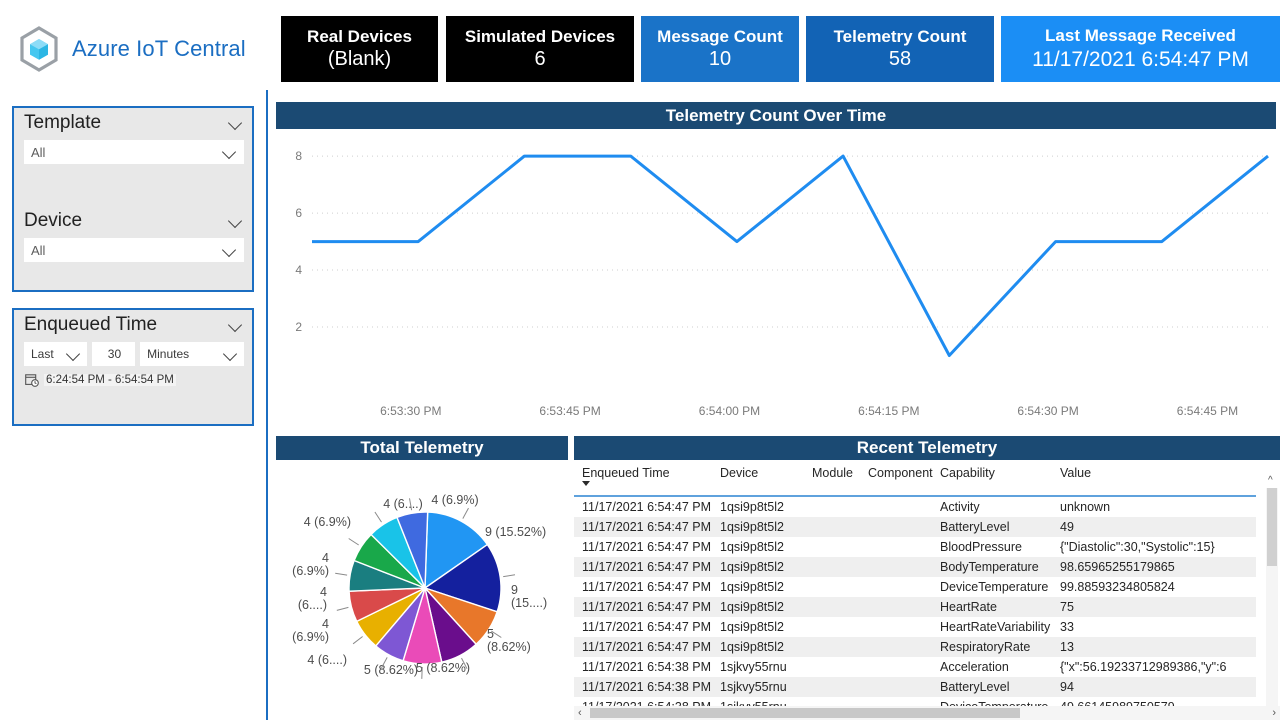 The width and height of the screenshot is (1280, 720). What do you see at coordinates (391, 670) in the screenshot?
I see `pie-slice-label: 5 (8.62%)` at bounding box center [391, 670].